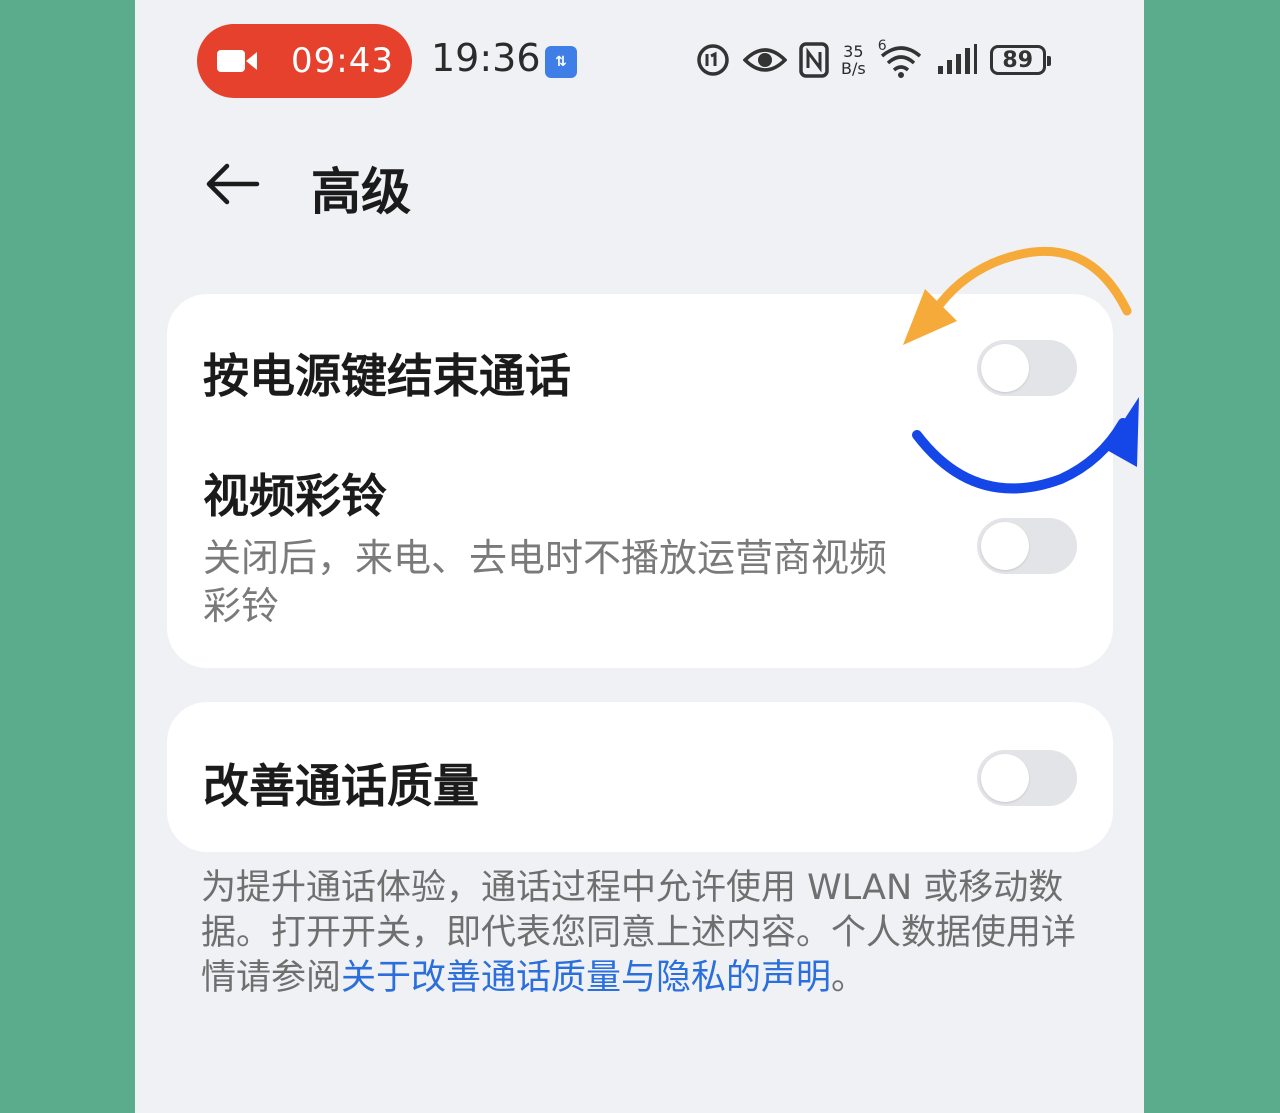 The image size is (1280, 1113). I want to click on video-ringtone-toggle, so click(1027, 546).